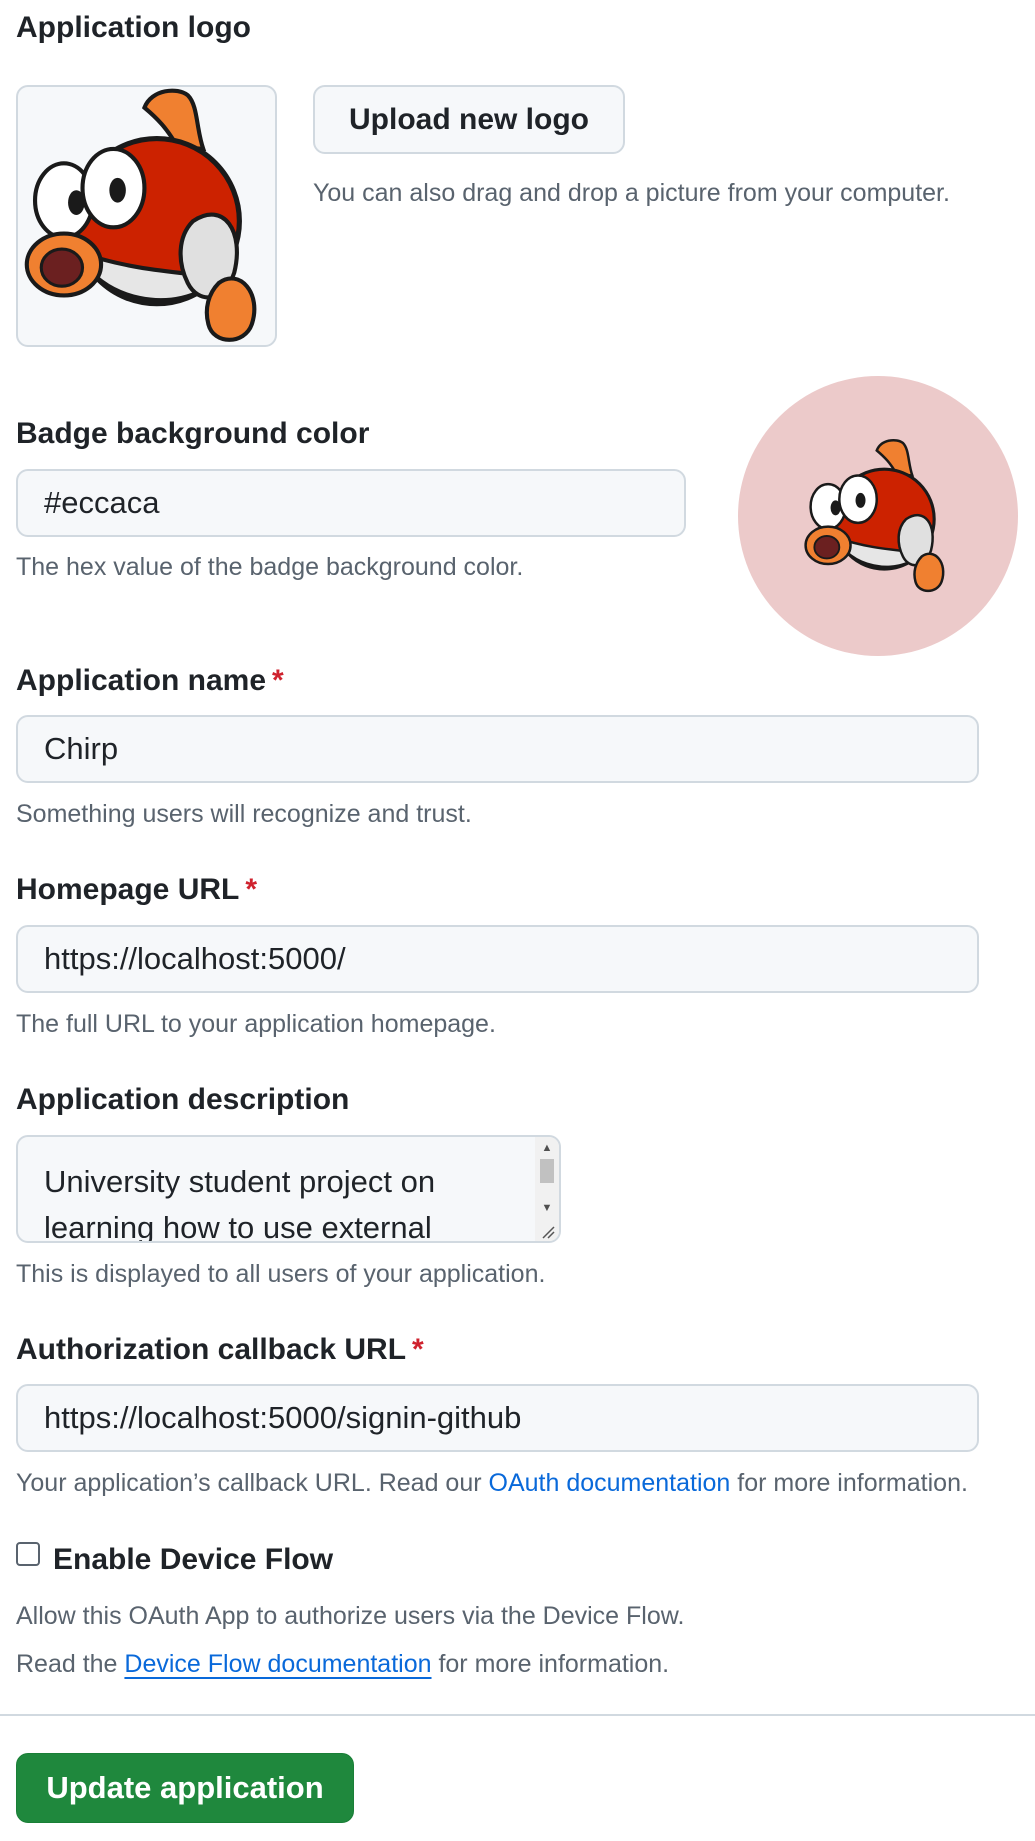 This screenshot has height=1841, width=1035. I want to click on form-divider, so click(517, 1715).